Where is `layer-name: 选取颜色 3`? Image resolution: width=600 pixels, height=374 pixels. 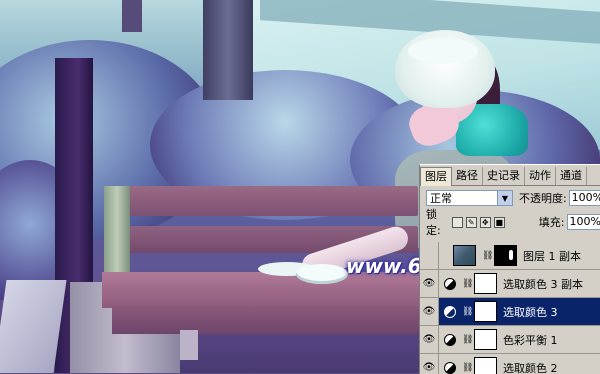
layer-name: 选取颜色 3 is located at coordinates (530, 312).